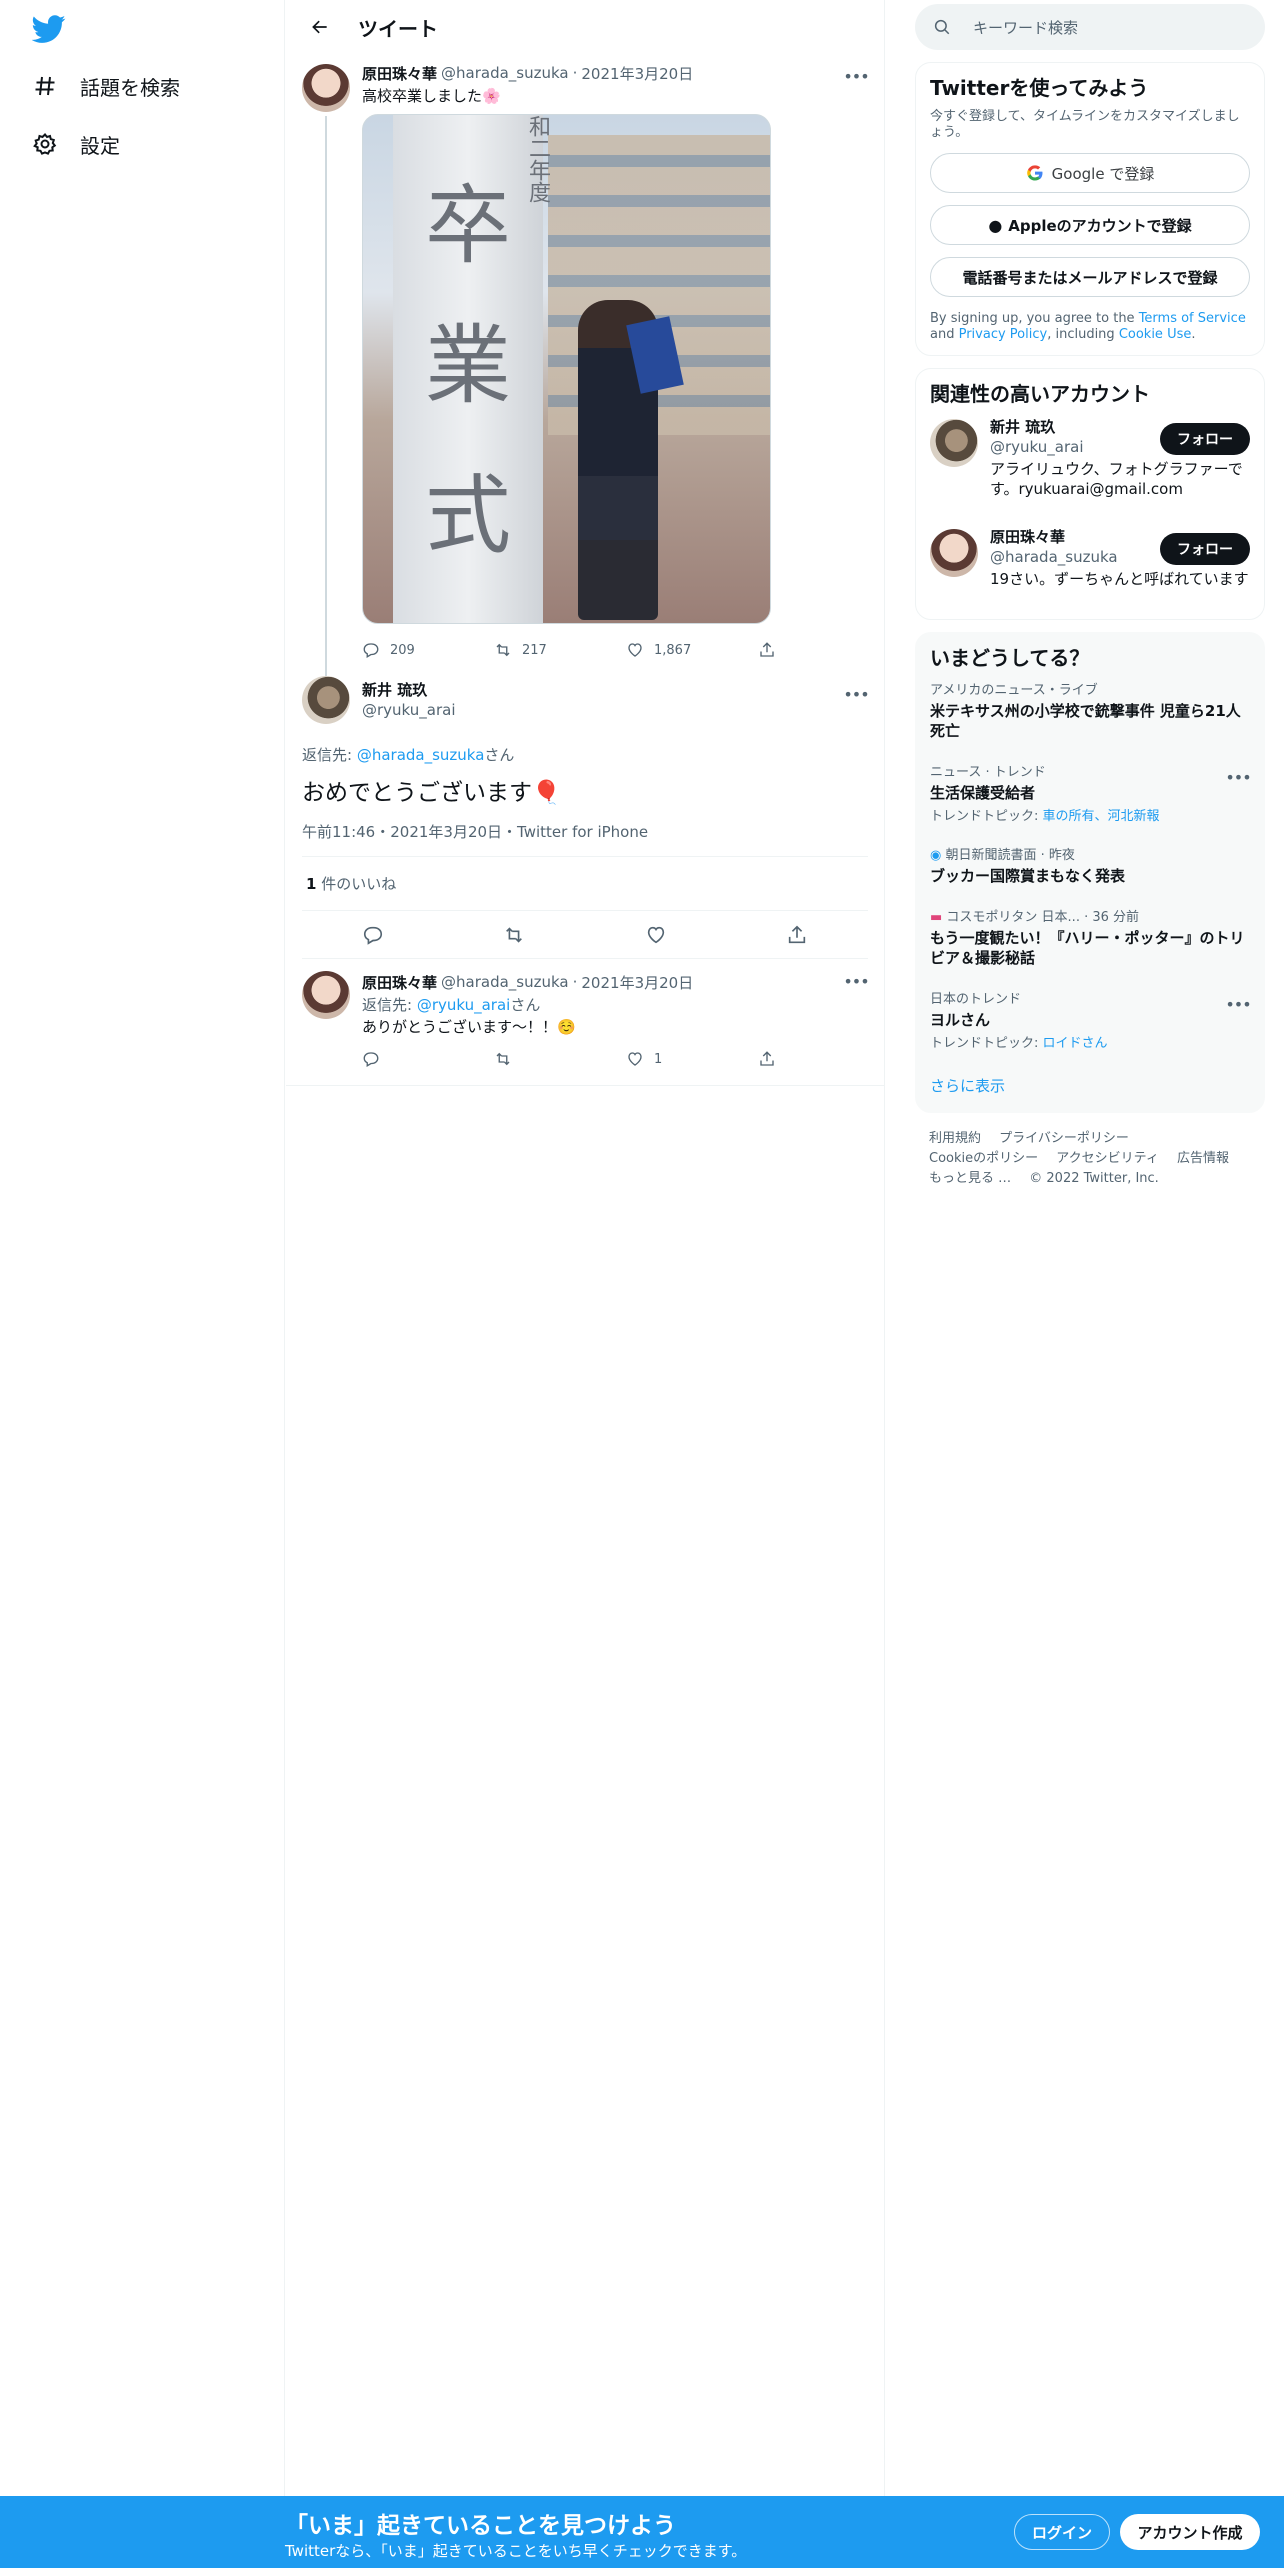 The image size is (1284, 2568). What do you see at coordinates (988, 772) in the screenshot?
I see `trend-context: ニュース · トレンド` at bounding box center [988, 772].